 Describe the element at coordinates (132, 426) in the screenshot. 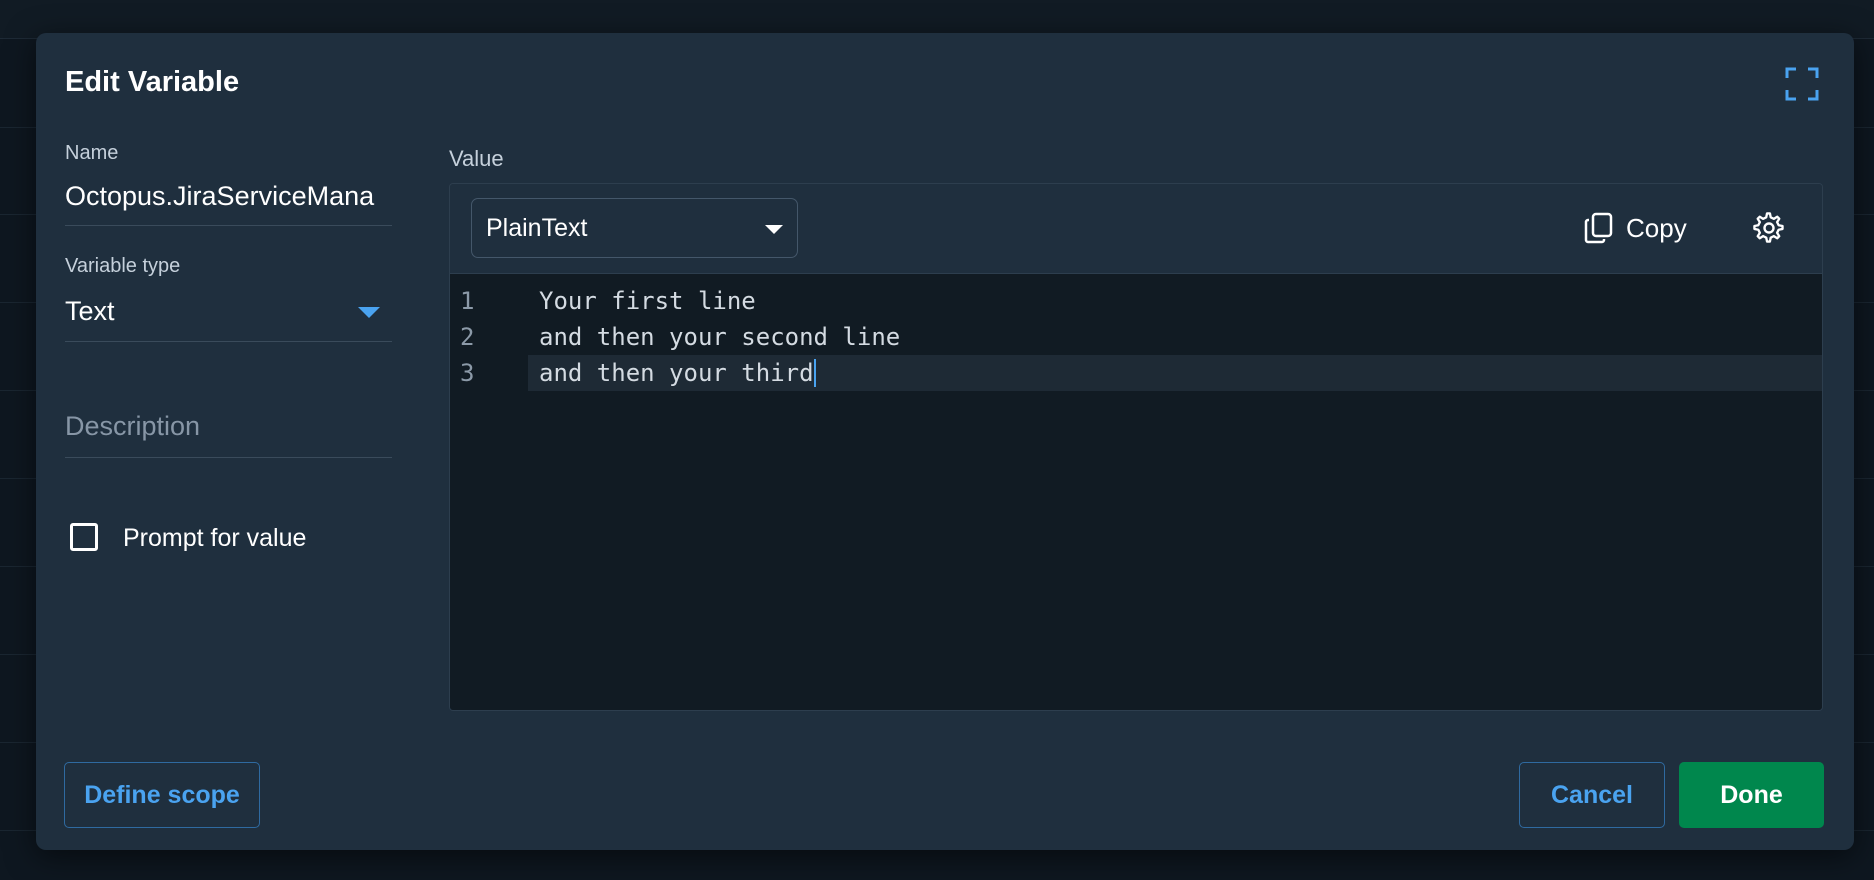

I see `description-field: Description` at that location.